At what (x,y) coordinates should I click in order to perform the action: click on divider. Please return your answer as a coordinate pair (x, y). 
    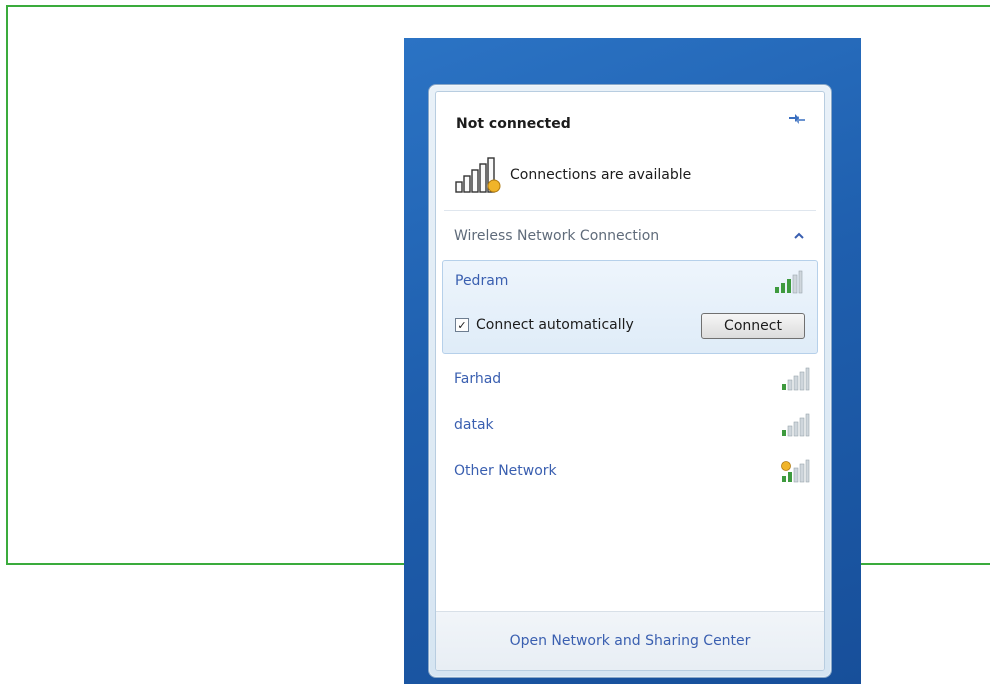
    Looking at the image, I should click on (630, 210).